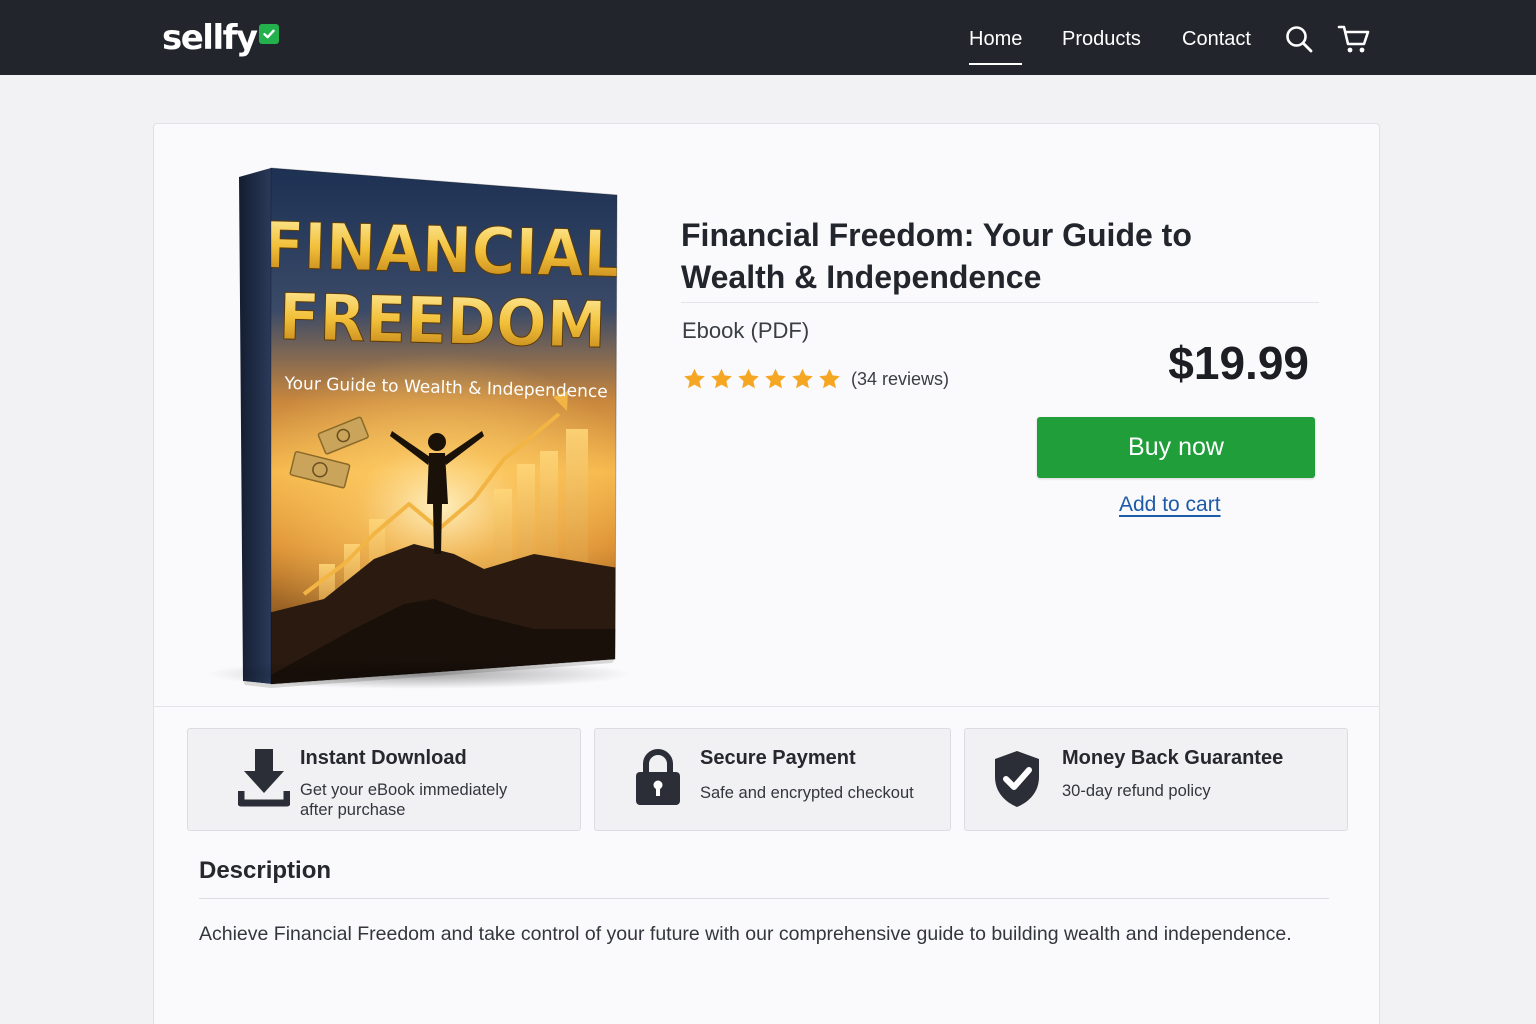 The image size is (1536, 1024). I want to click on feature-text: after purchase, so click(353, 810).